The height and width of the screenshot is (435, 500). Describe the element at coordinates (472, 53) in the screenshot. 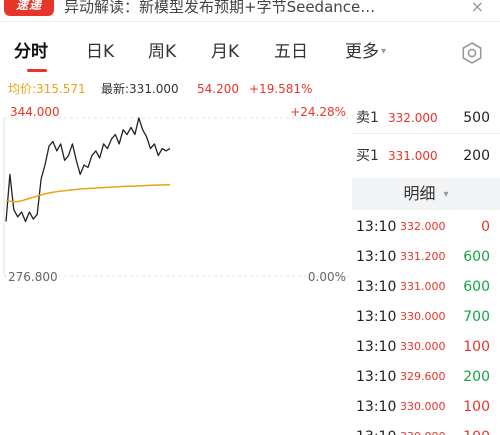

I see `settings-icon` at that location.